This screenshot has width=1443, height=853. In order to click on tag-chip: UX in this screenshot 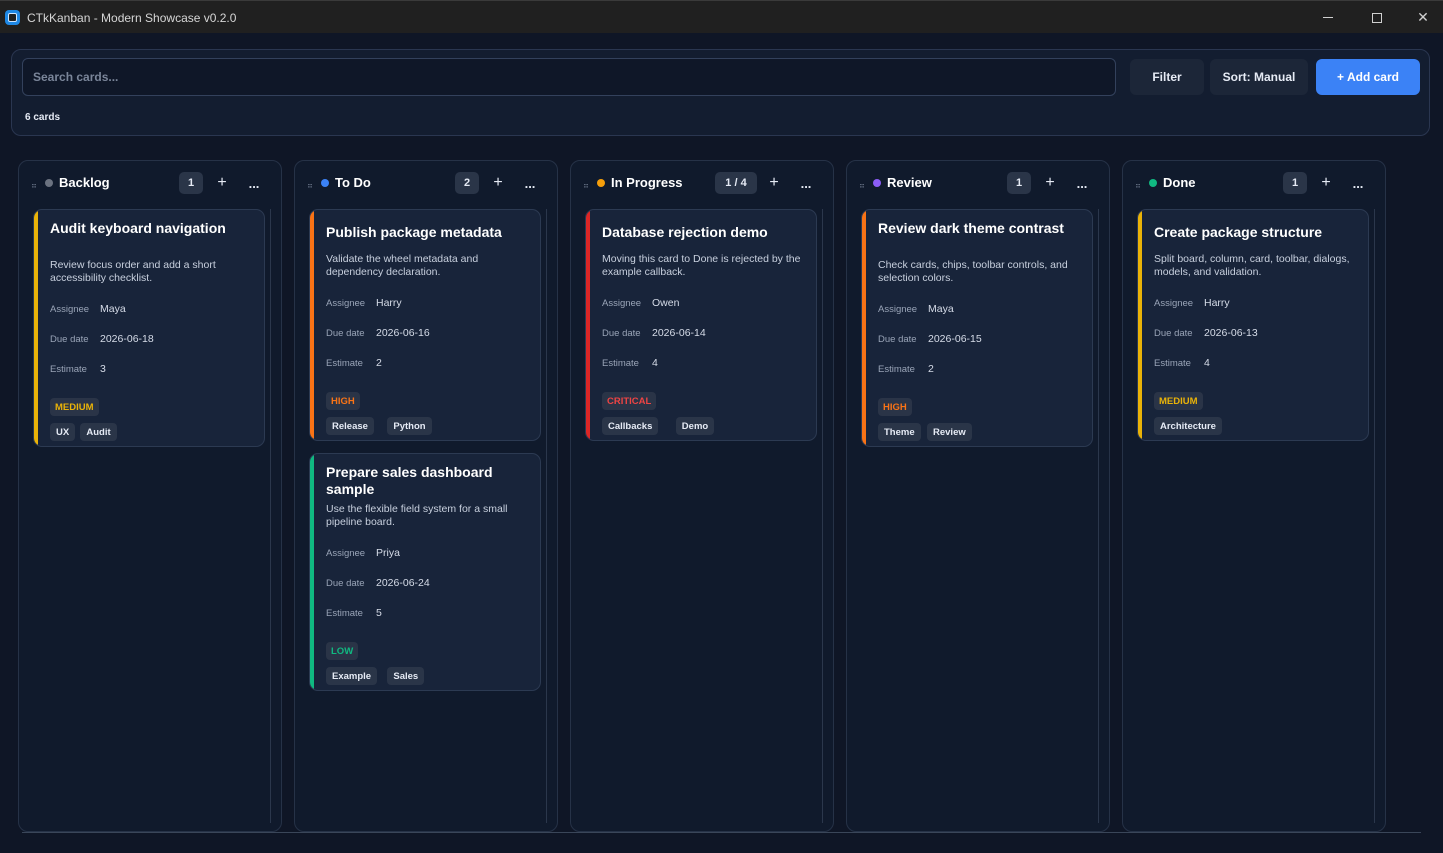, I will do `click(63, 432)`.